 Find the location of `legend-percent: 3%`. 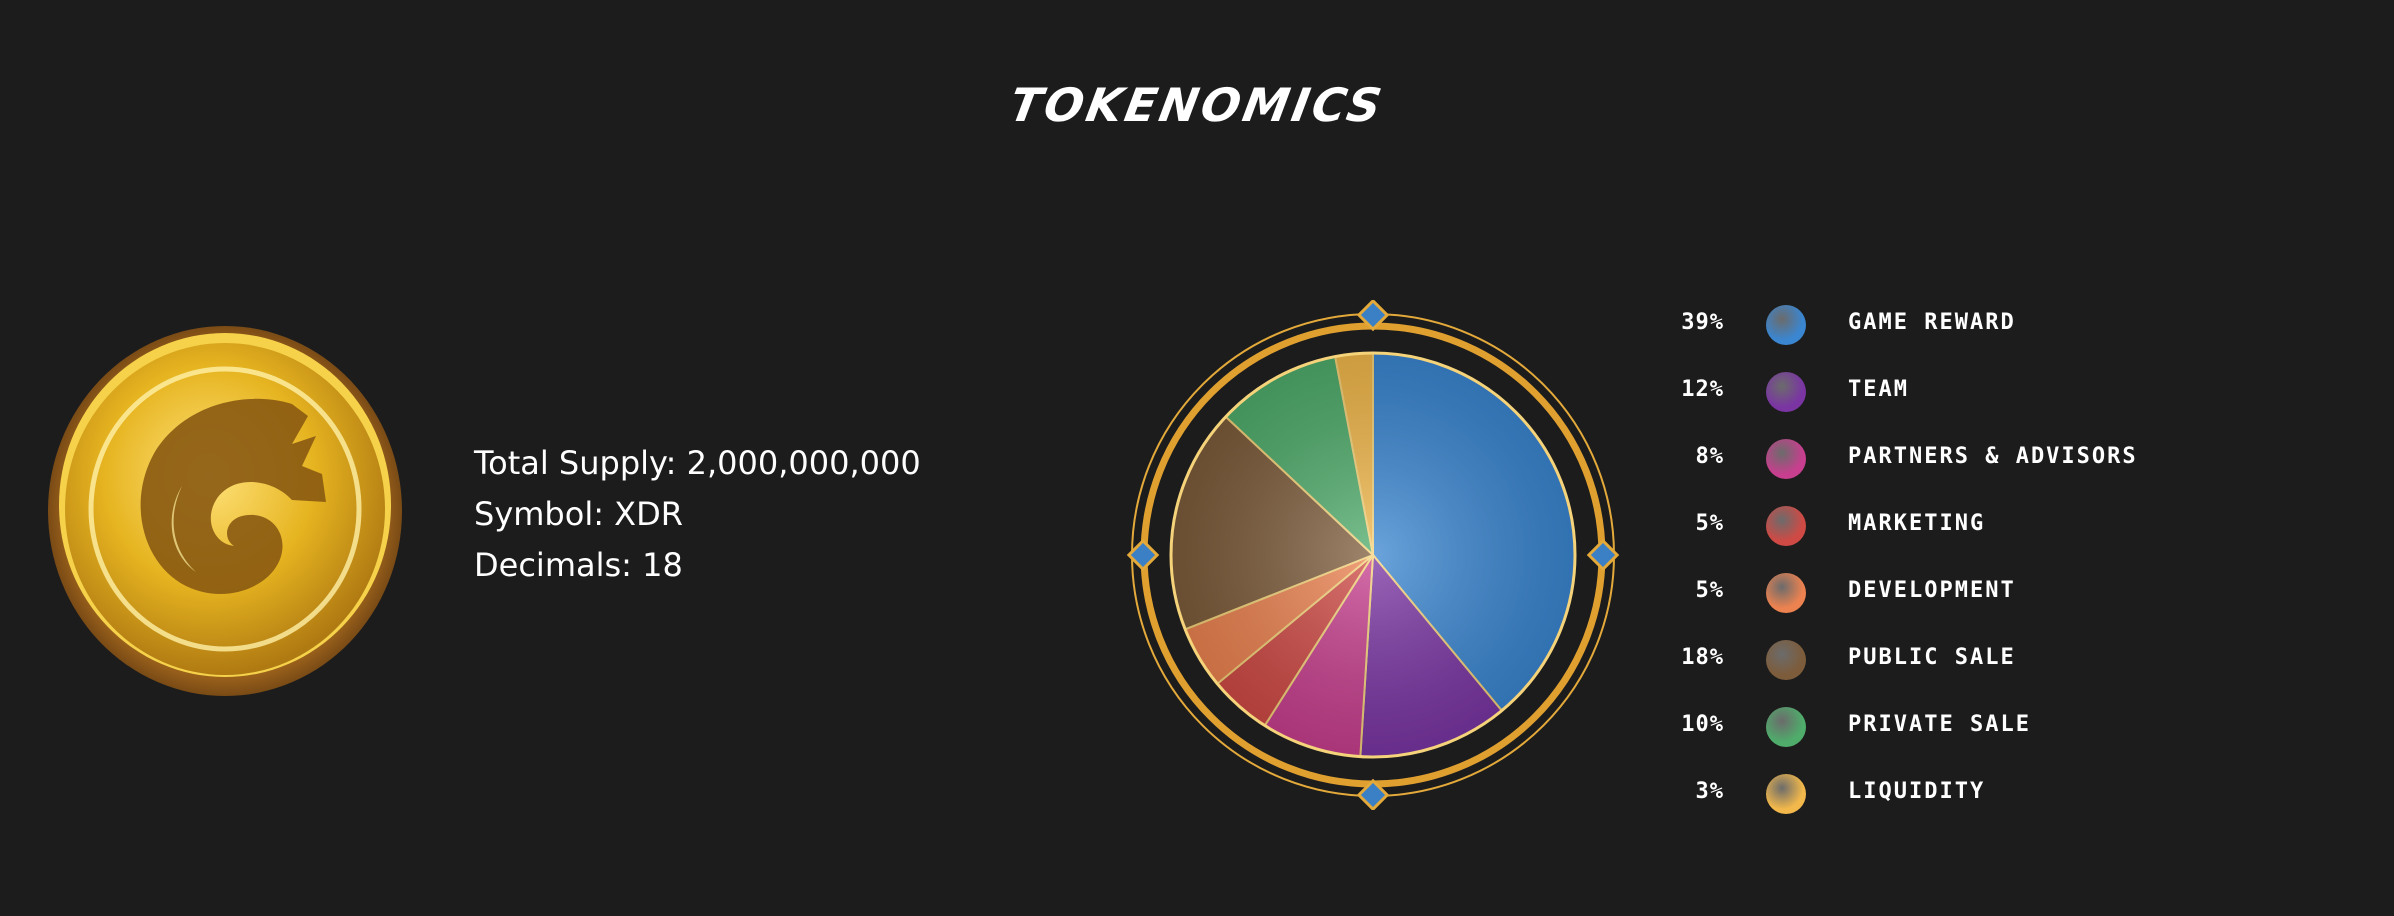

legend-percent: 3% is located at coordinates (1709, 791).